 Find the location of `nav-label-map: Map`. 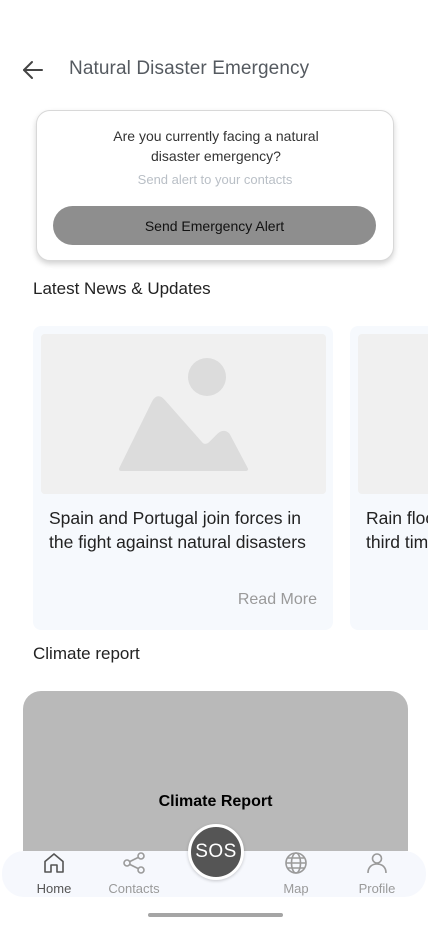

nav-label-map: Map is located at coordinates (296, 888).